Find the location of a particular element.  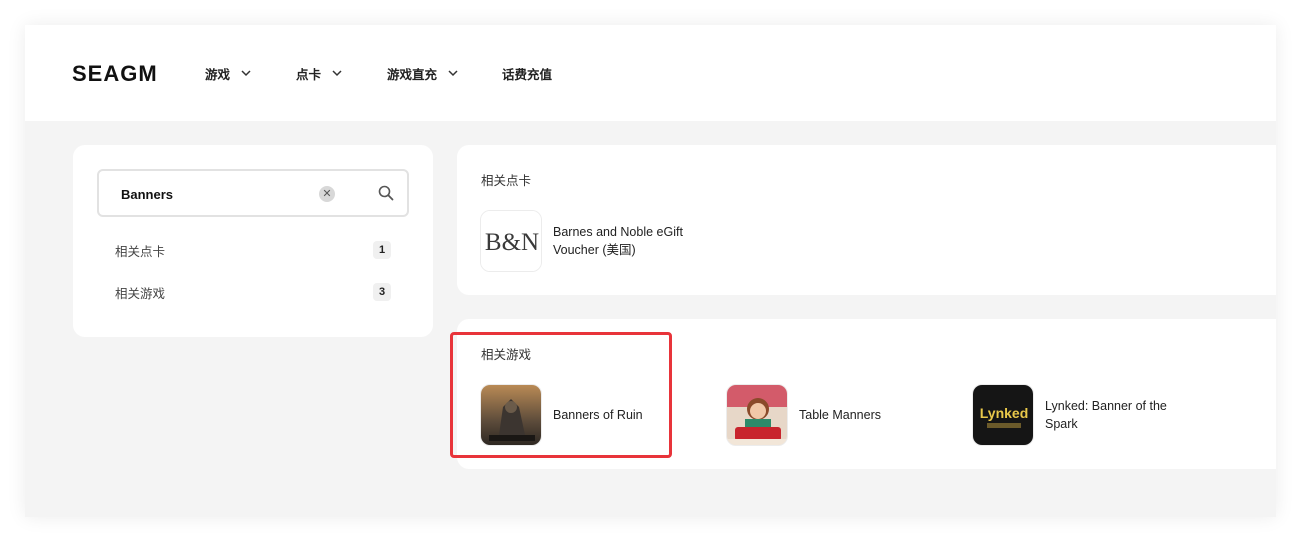

section-title: 相关游戏 is located at coordinates (506, 355).